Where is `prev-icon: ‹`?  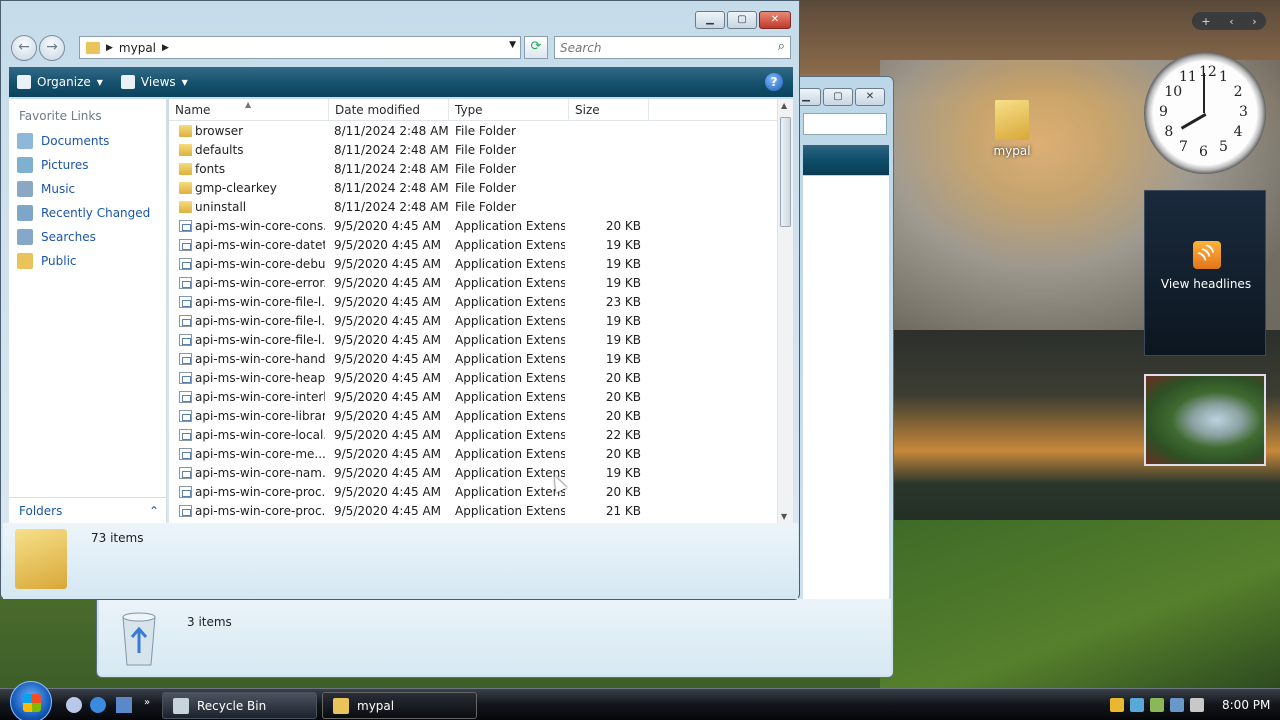 prev-icon: ‹ is located at coordinates (1231, 21).